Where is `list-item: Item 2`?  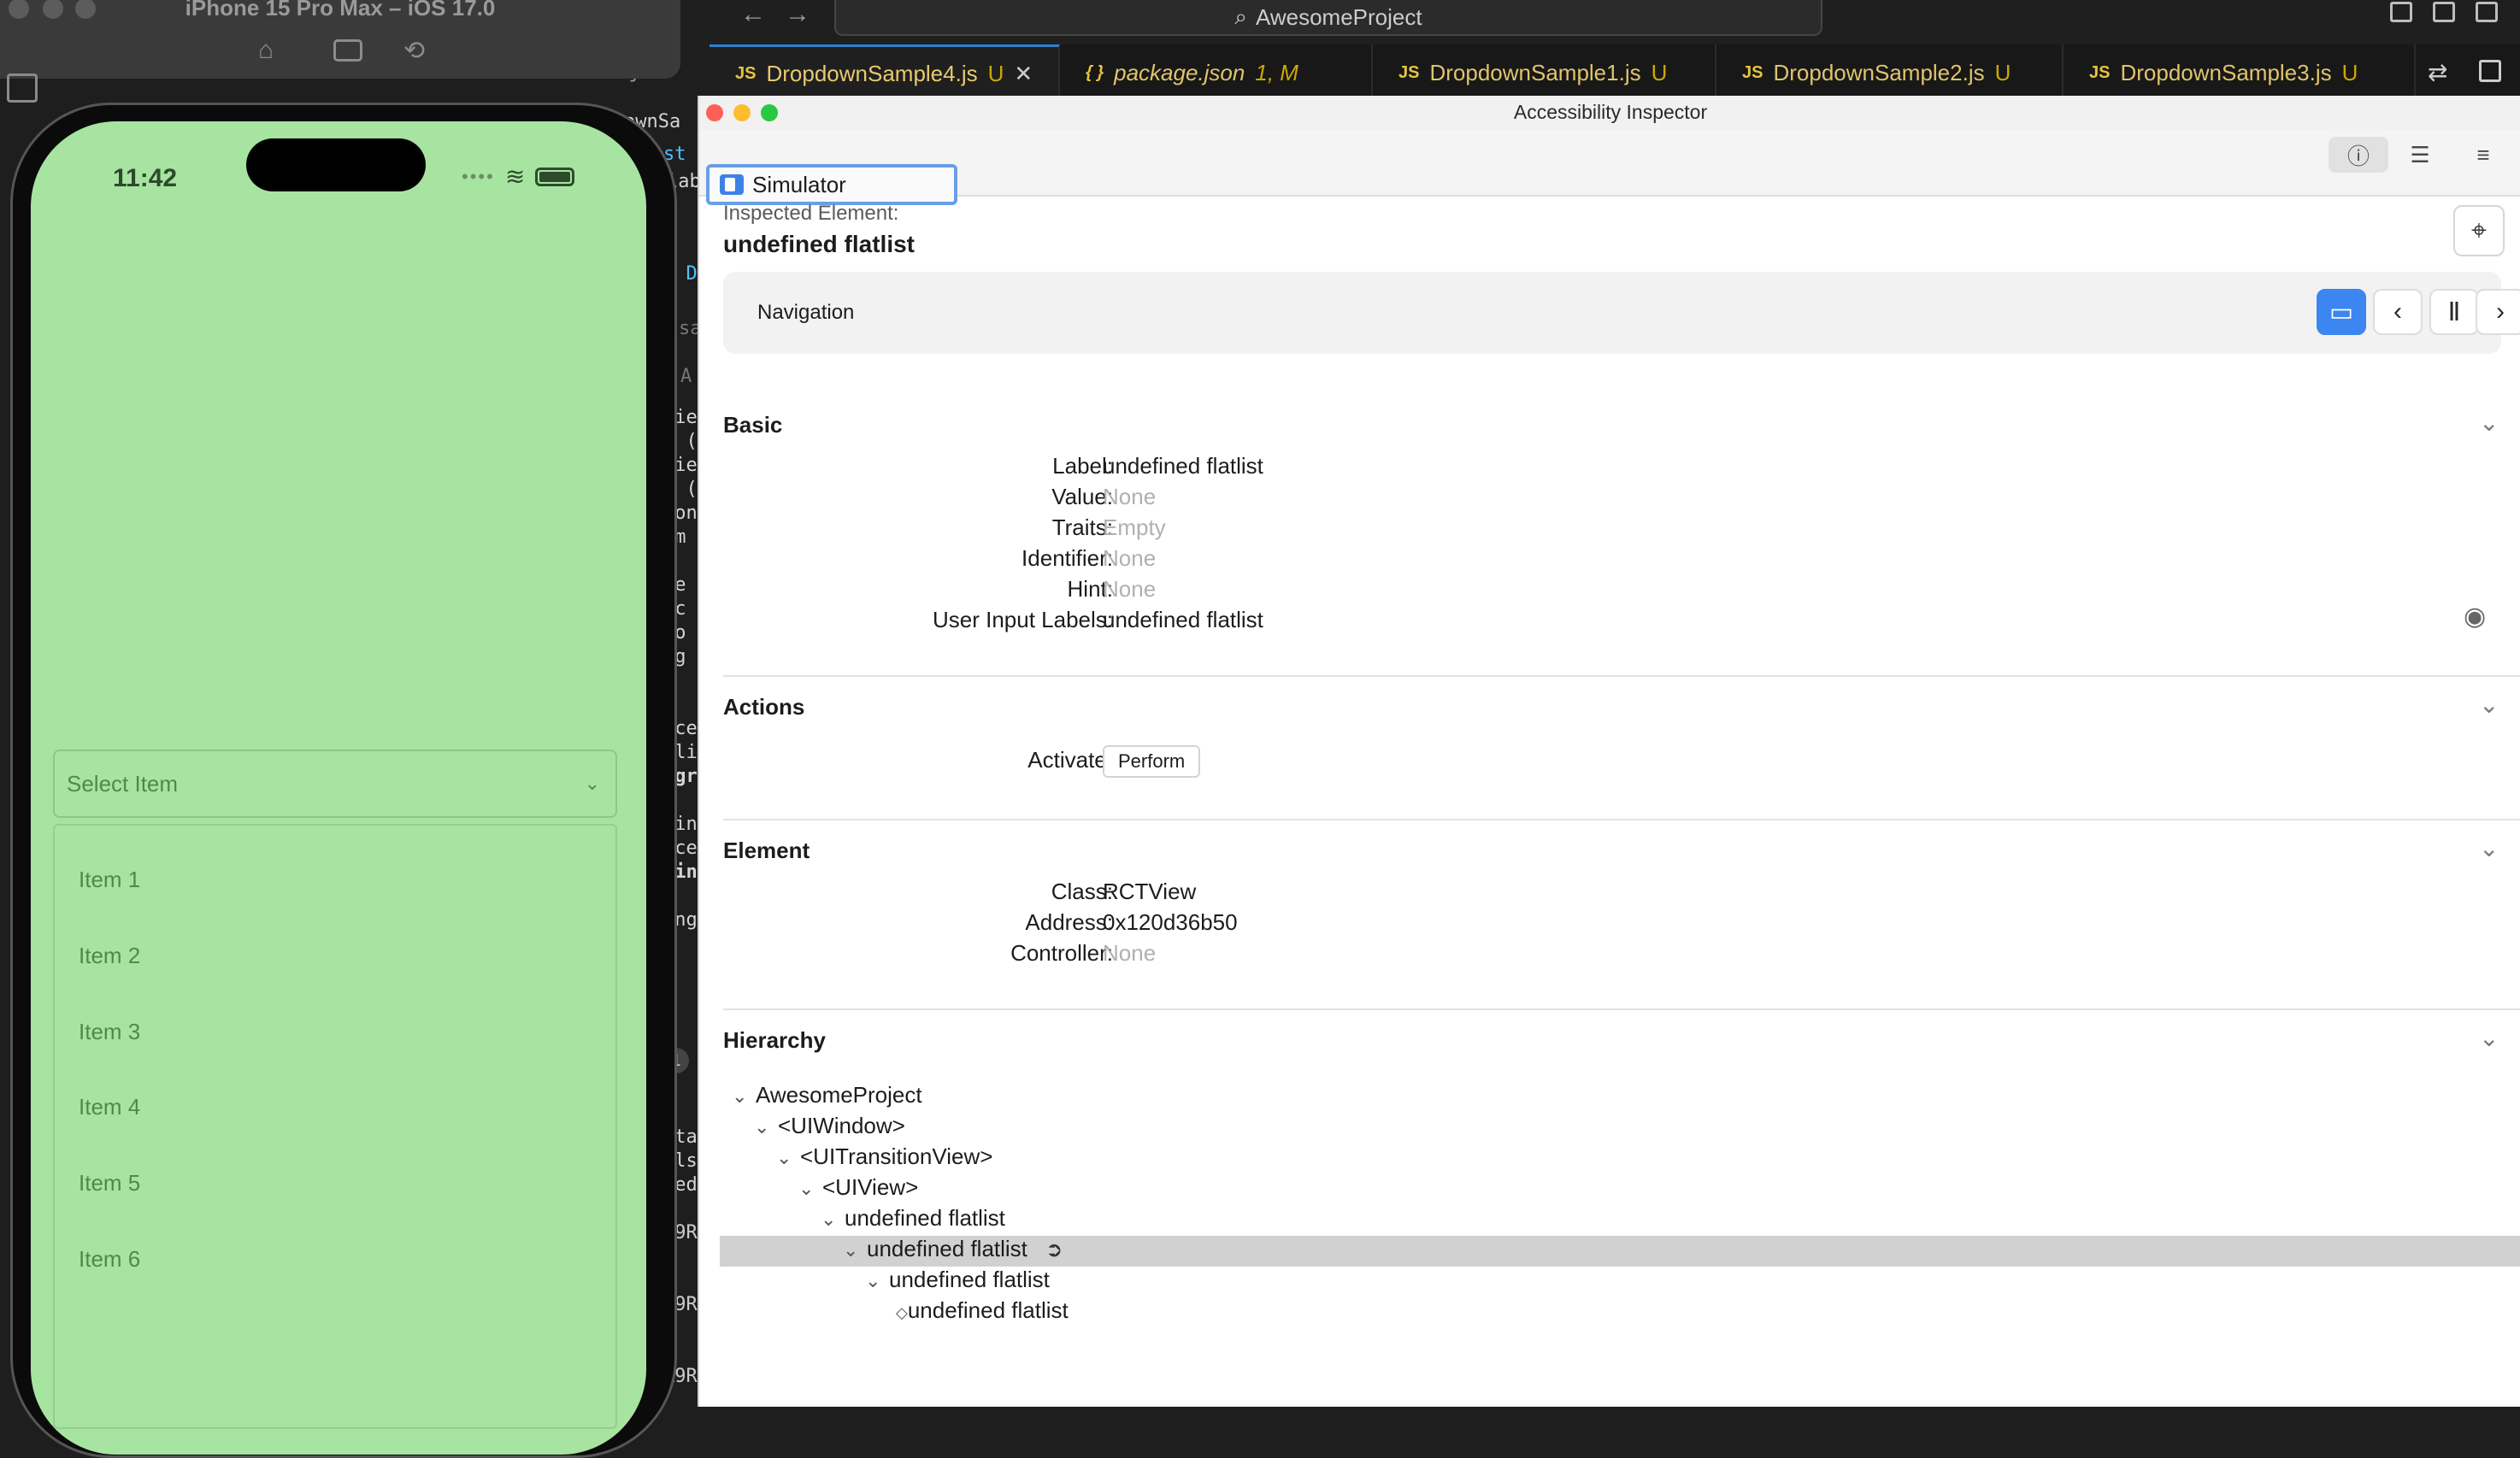
list-item: Item 2 is located at coordinates (109, 956).